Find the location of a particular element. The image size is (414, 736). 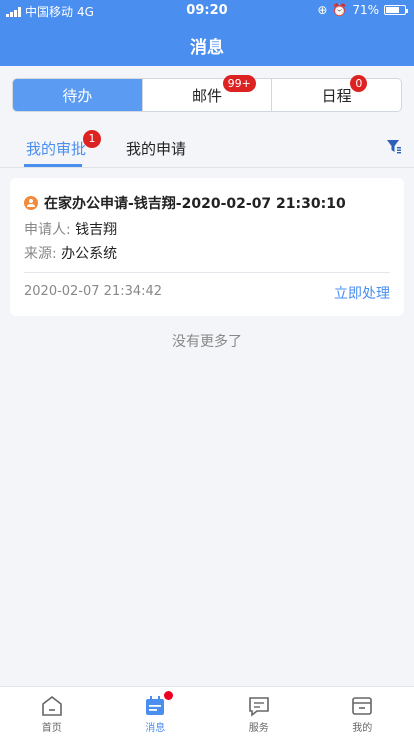

process-now-link: 立即处理 is located at coordinates (362, 293).